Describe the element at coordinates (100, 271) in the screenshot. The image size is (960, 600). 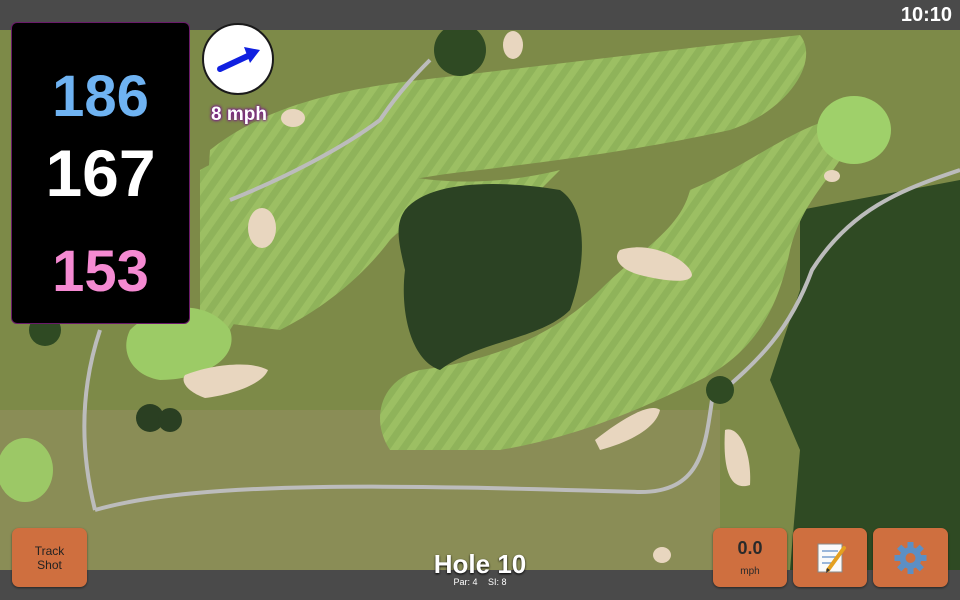
I see `distance-front: 153` at that location.